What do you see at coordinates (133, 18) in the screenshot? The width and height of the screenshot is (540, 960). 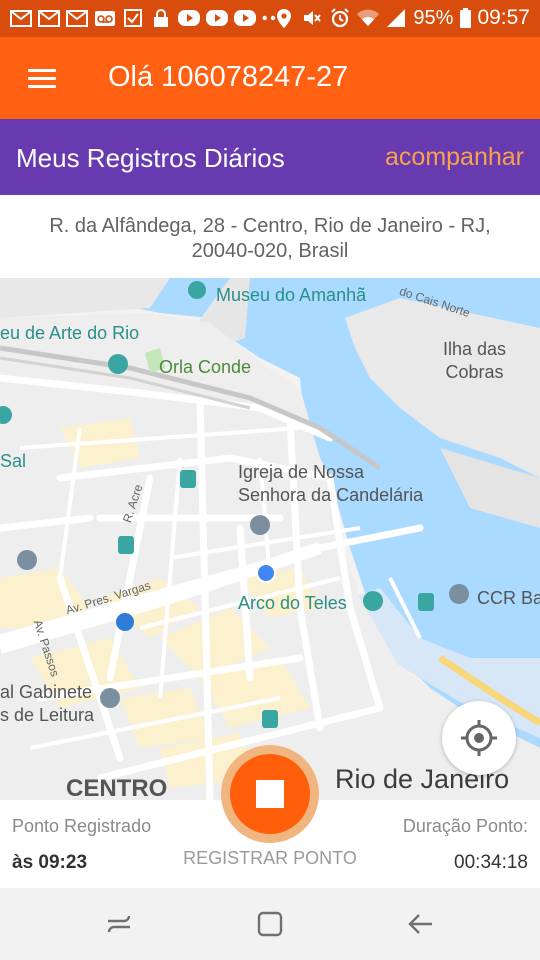 I see `task-check-icon` at bounding box center [133, 18].